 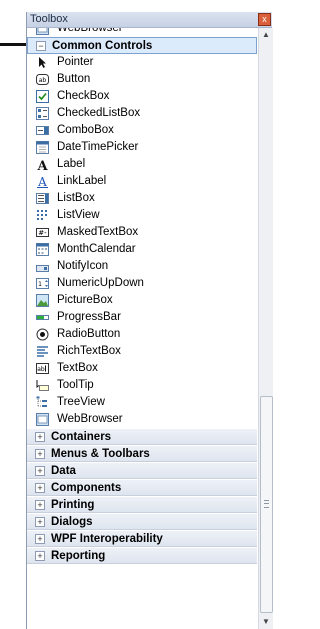 I want to click on toolbox-item-checkedlistbox: CheckedListBox, so click(x=142, y=113).